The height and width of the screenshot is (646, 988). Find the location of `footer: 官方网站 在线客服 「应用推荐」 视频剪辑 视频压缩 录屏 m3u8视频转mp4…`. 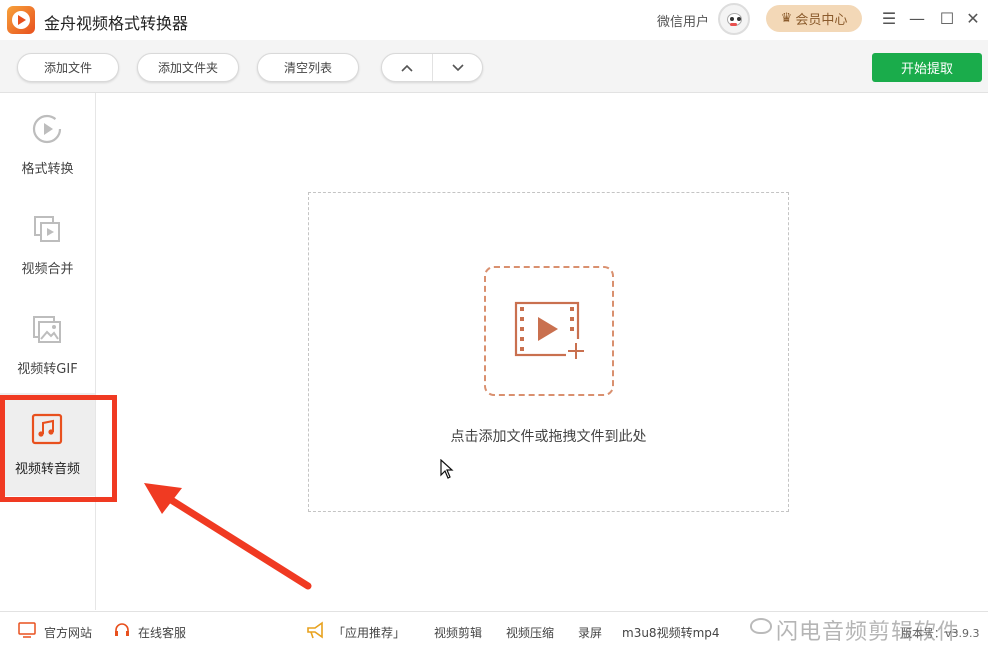

footer: 官方网站 在线客服 「应用推荐」 视频剪辑 视频压缩 录屏 m3u8视频转mp4… is located at coordinates (494, 628).